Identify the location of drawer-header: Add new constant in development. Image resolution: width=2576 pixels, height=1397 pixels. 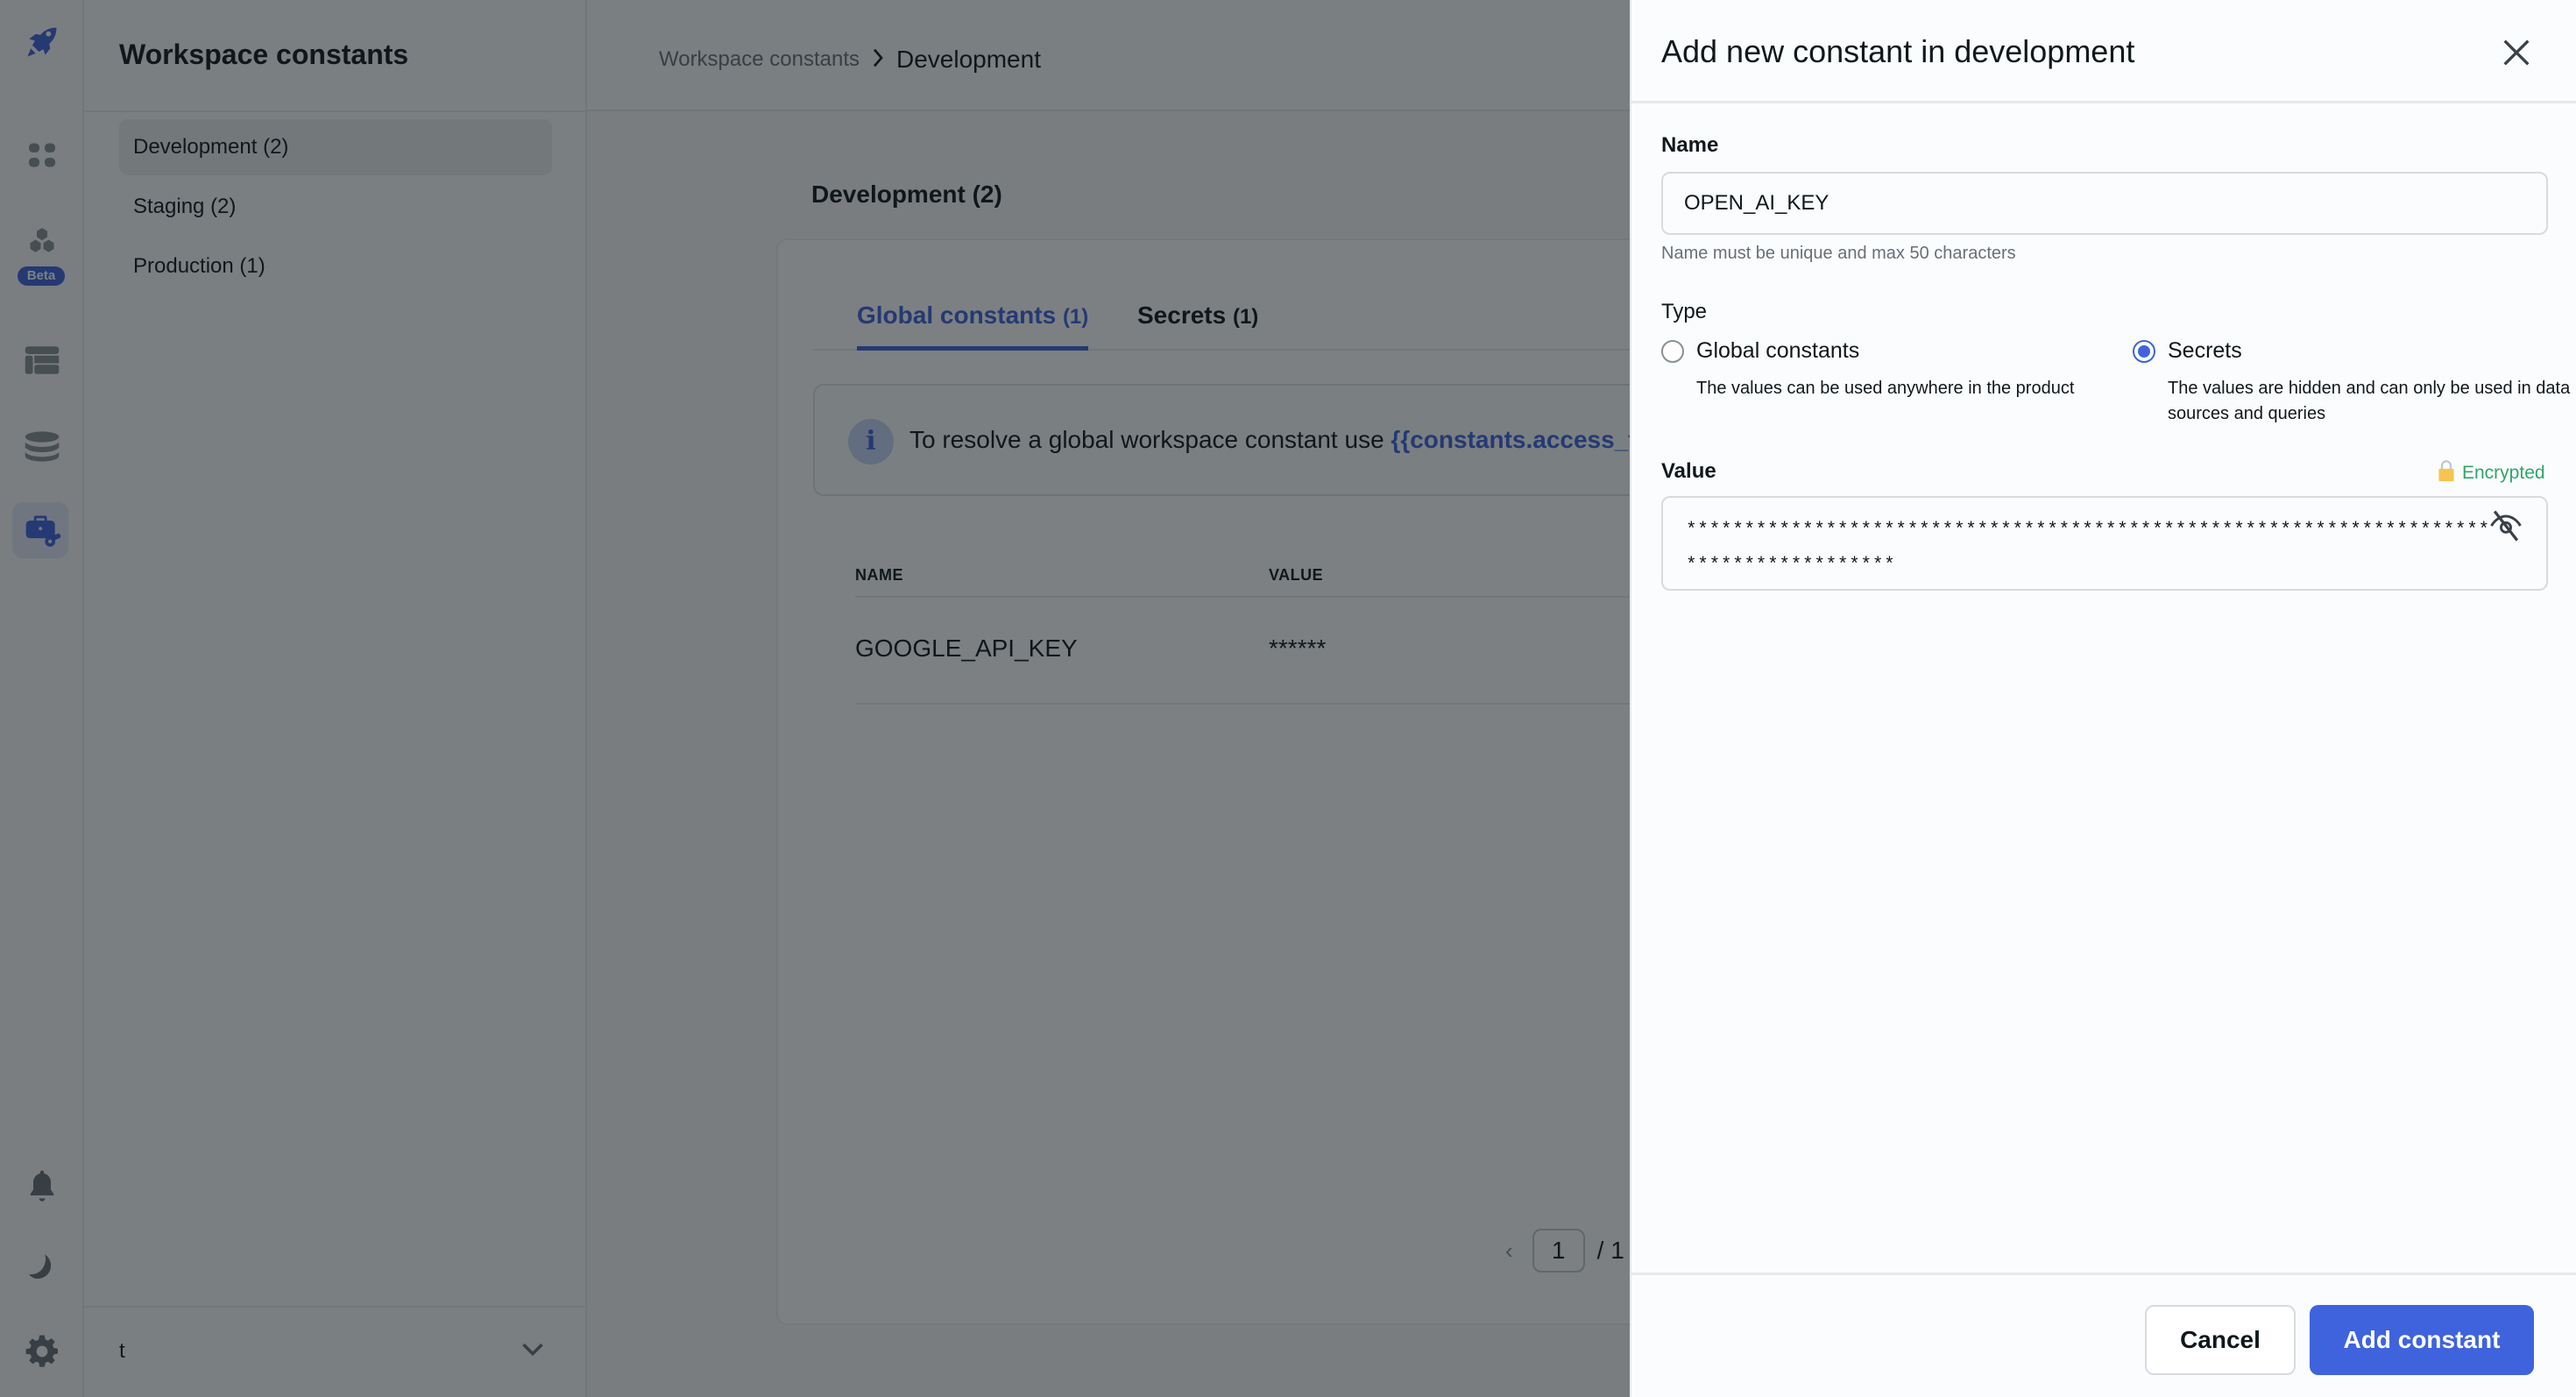
(2103, 52).